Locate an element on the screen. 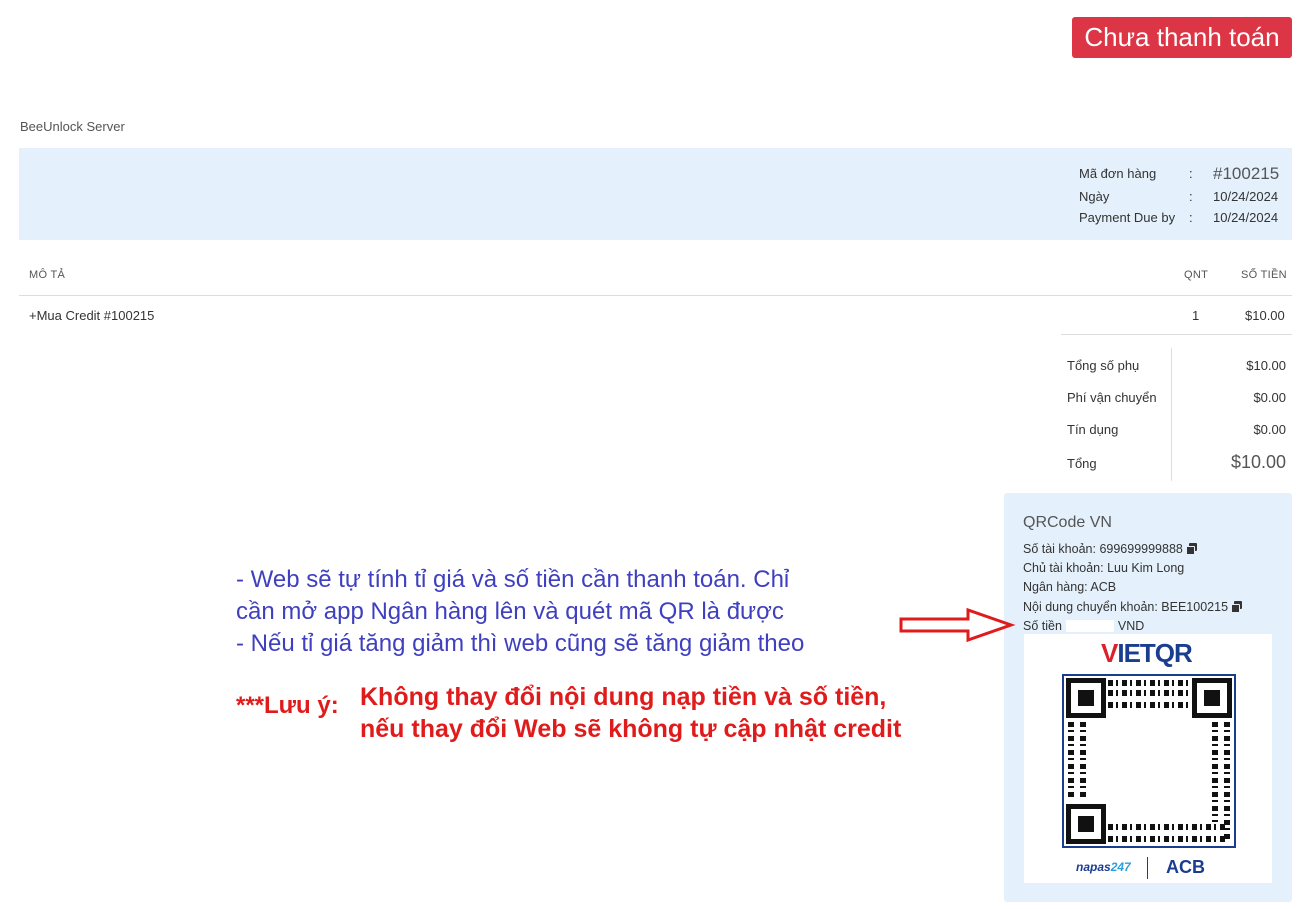  due-label: Payment Due by is located at coordinates (1127, 217).